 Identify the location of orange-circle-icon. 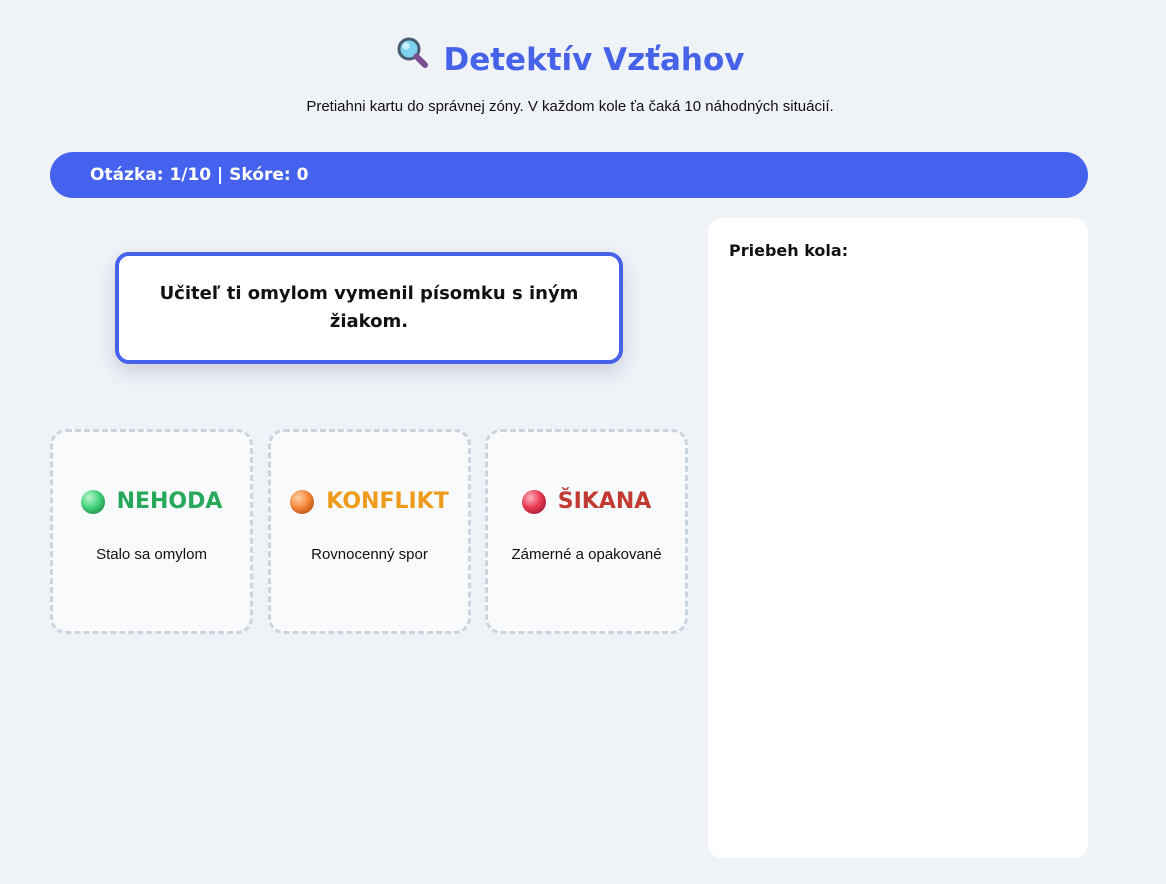
(302, 502).